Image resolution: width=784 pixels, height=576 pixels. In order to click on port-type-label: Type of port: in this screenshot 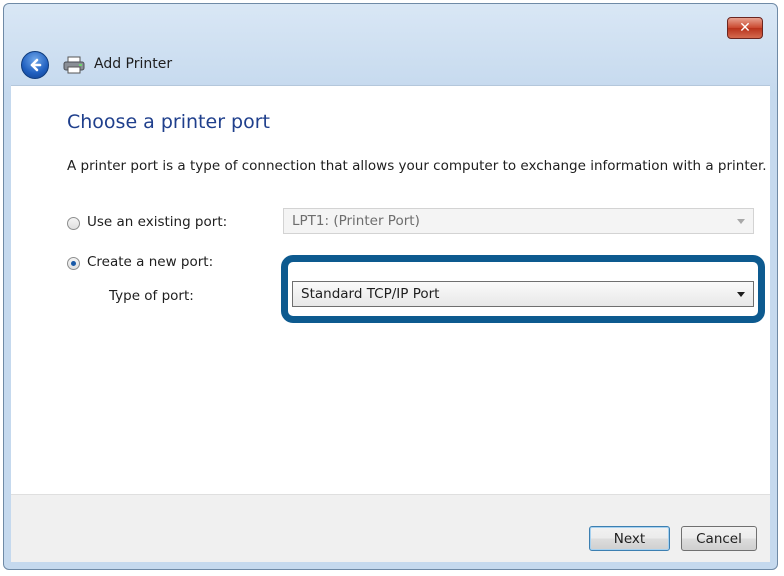, I will do `click(151, 296)`.